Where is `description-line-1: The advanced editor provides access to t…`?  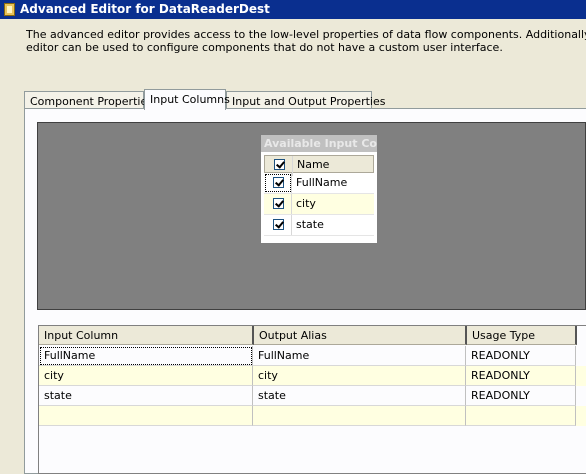
description-line-1: The advanced editor provides access to t… is located at coordinates (306, 34).